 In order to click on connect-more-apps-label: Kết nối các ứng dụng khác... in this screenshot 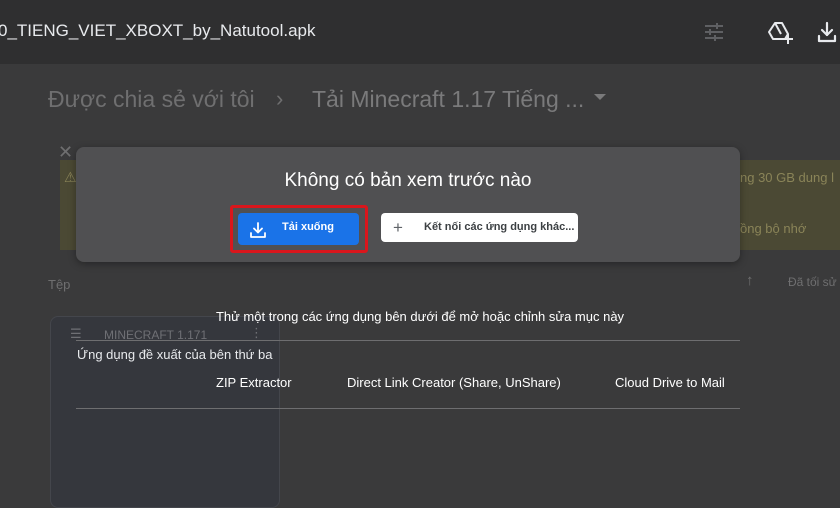, I will do `click(499, 227)`.